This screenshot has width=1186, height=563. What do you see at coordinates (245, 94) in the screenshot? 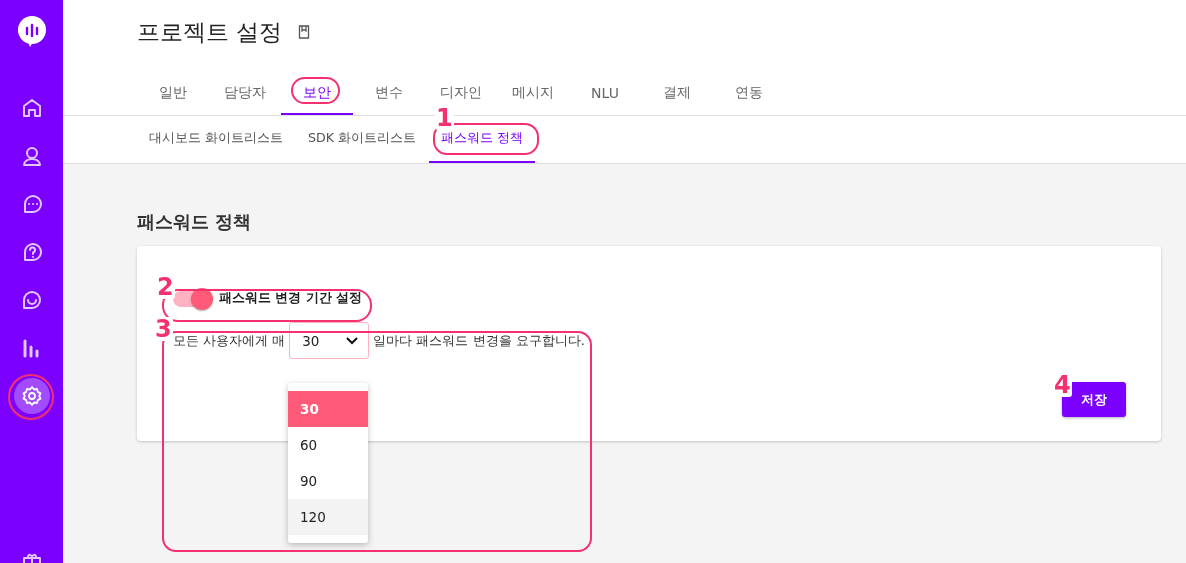
I see `tab: 담당자` at bounding box center [245, 94].